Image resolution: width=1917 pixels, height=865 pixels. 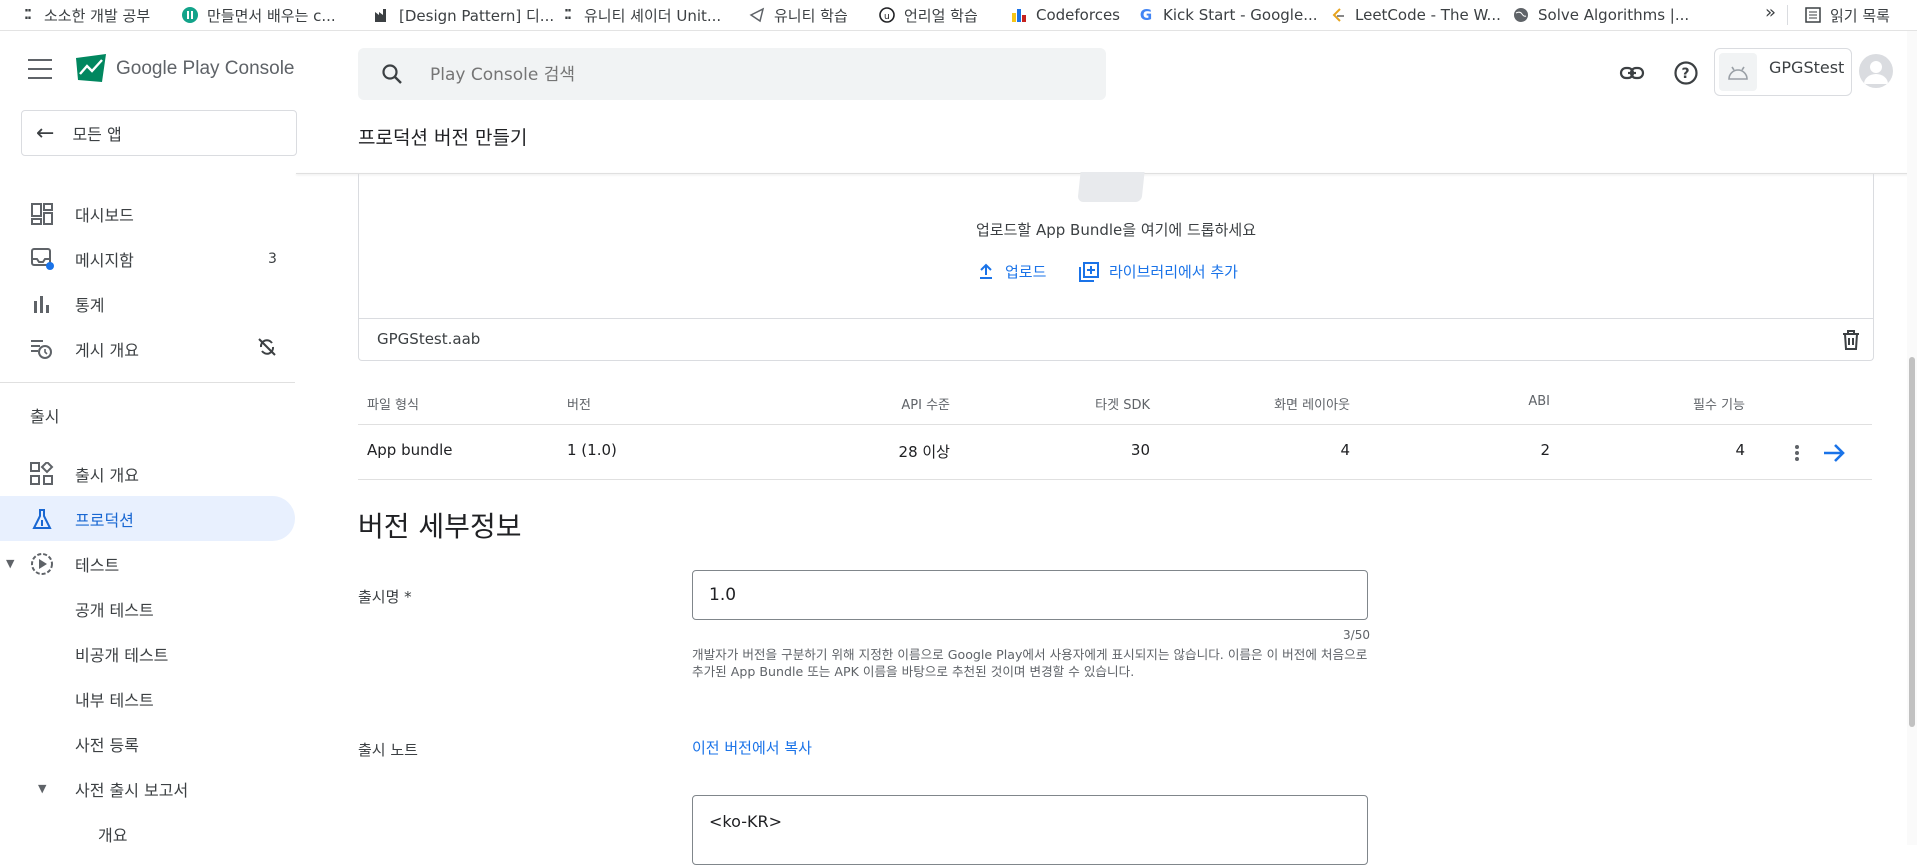 What do you see at coordinates (1146, 15) in the screenshot?
I see `google-icon: G` at bounding box center [1146, 15].